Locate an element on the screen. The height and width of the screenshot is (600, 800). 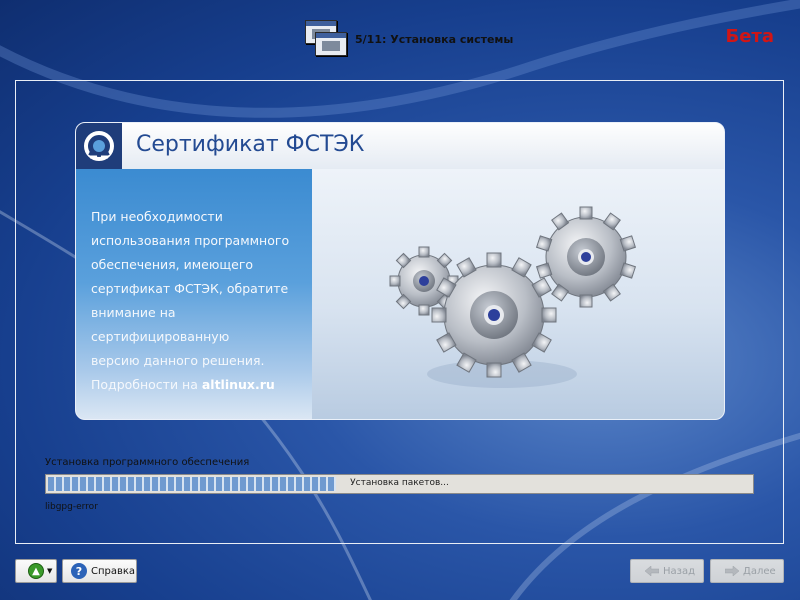
green-arrow-menu-icon: ▲ is located at coordinates (36, 571).